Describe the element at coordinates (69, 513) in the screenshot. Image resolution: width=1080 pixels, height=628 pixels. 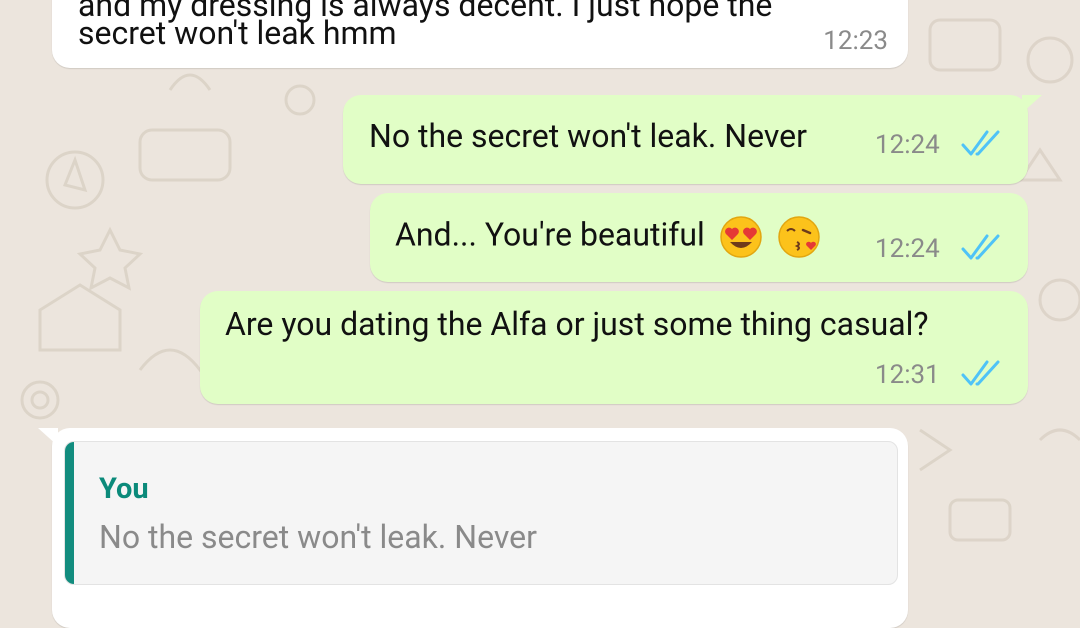
I see `quote-accent-bar` at that location.